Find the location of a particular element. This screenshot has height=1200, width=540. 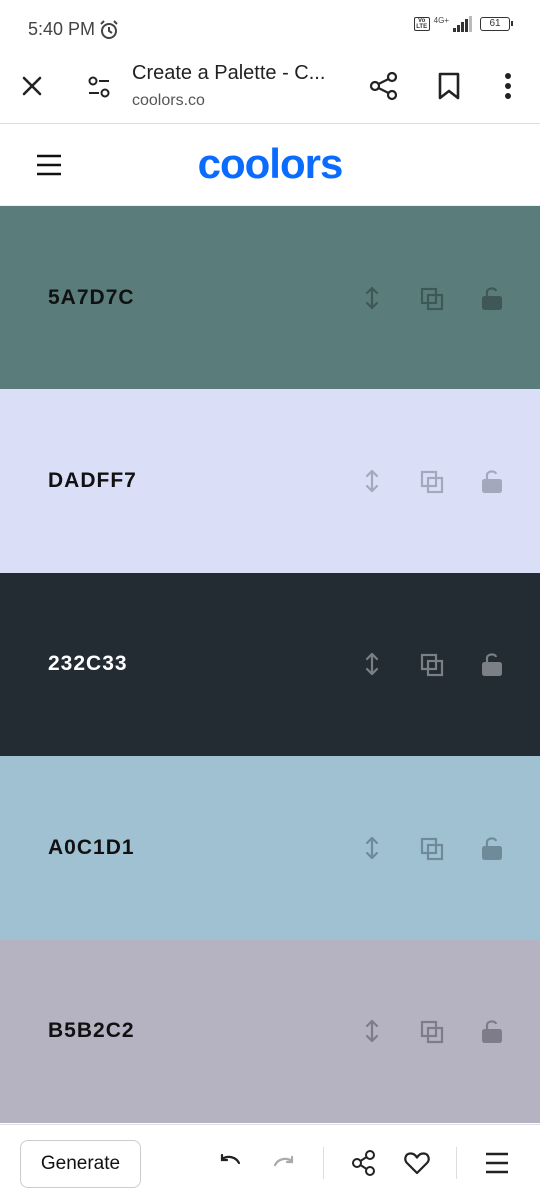

color-hex-code: 232C33 is located at coordinates (88, 664).